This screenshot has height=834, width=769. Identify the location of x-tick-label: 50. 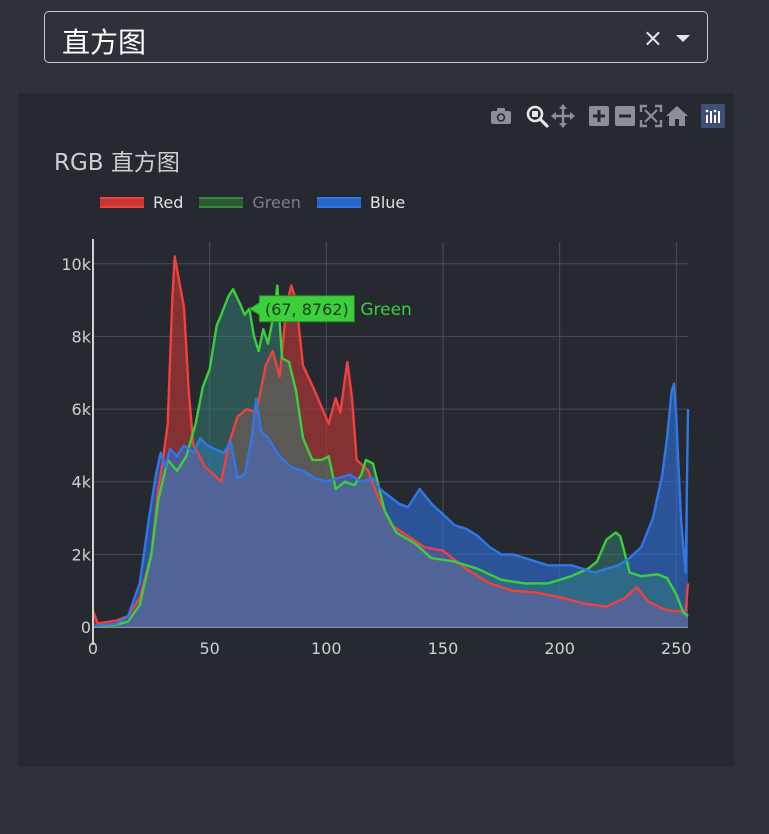
(209, 648).